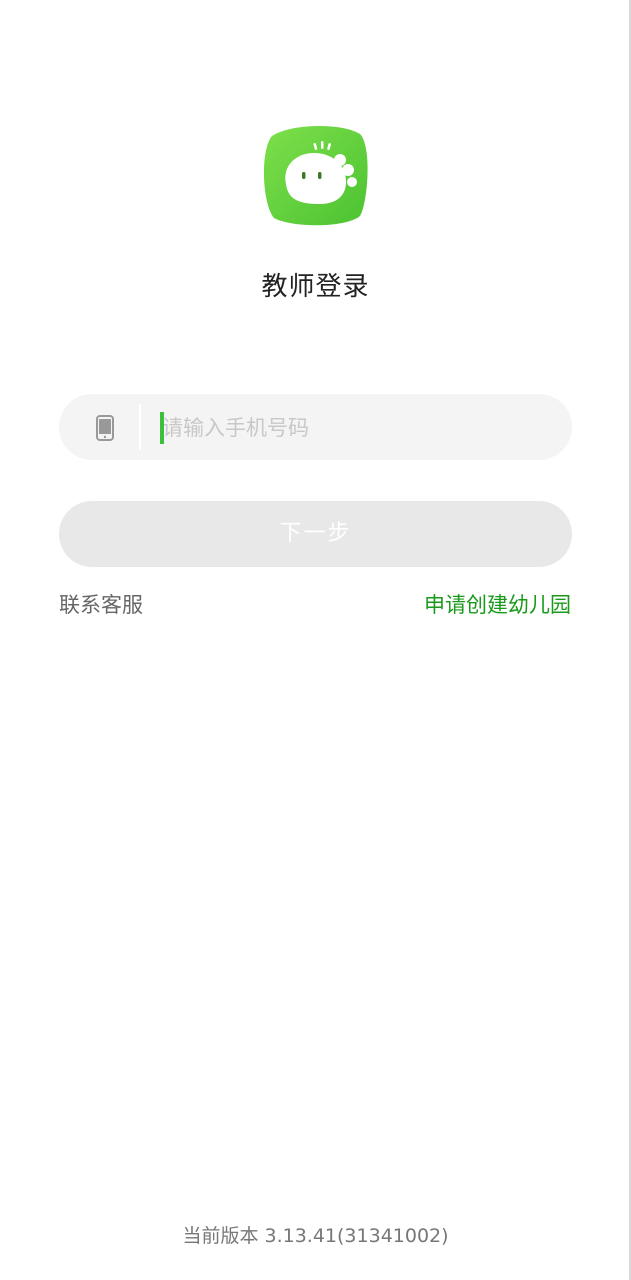  Describe the element at coordinates (497, 604) in the screenshot. I see `apply-create-kindergarten-link: 申请创建幼儿园` at that location.